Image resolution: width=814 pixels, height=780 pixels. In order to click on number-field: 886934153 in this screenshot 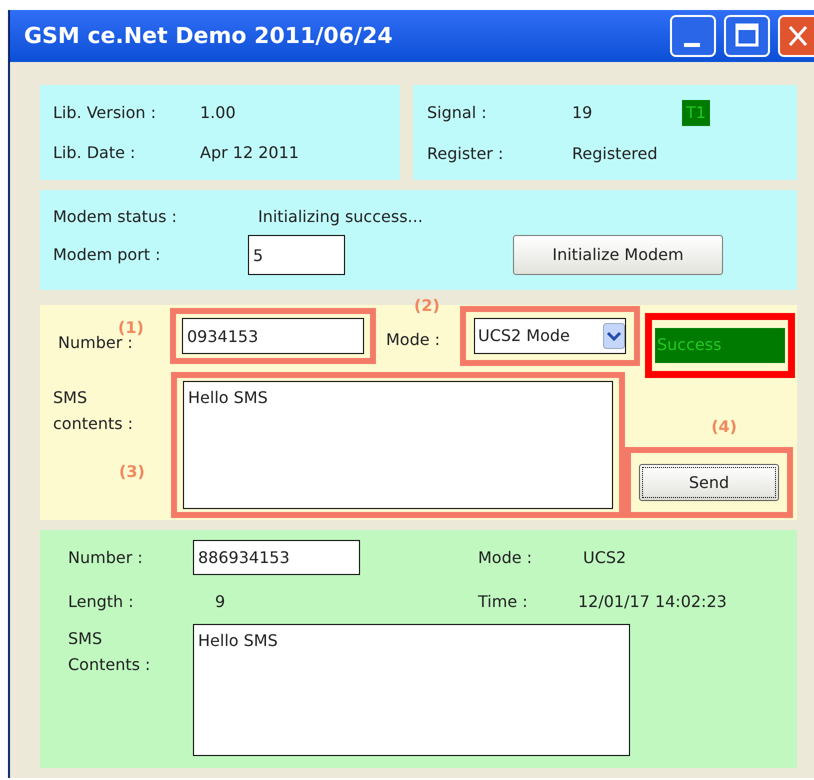, I will do `click(276, 557)`.